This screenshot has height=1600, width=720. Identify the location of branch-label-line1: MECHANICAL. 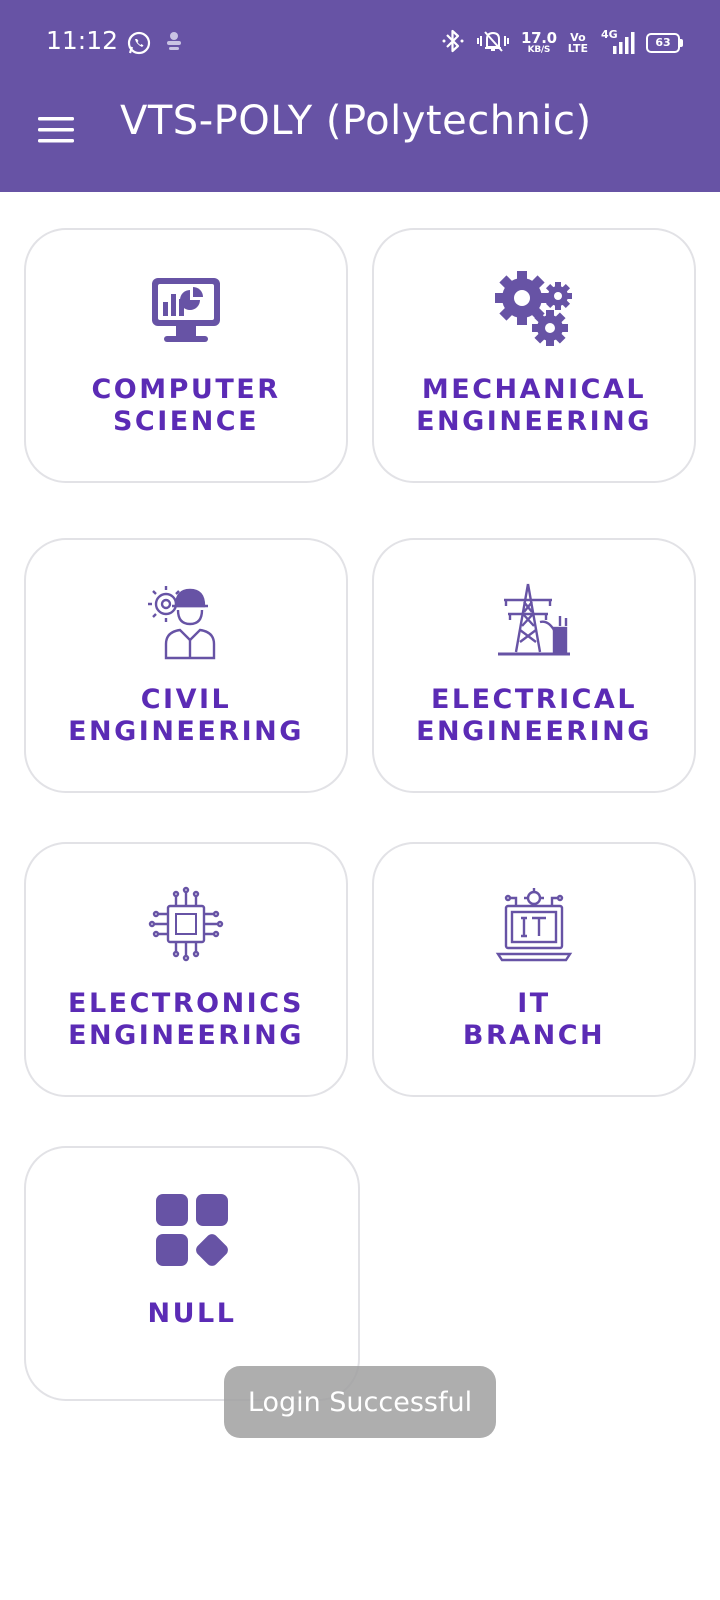
(534, 389).